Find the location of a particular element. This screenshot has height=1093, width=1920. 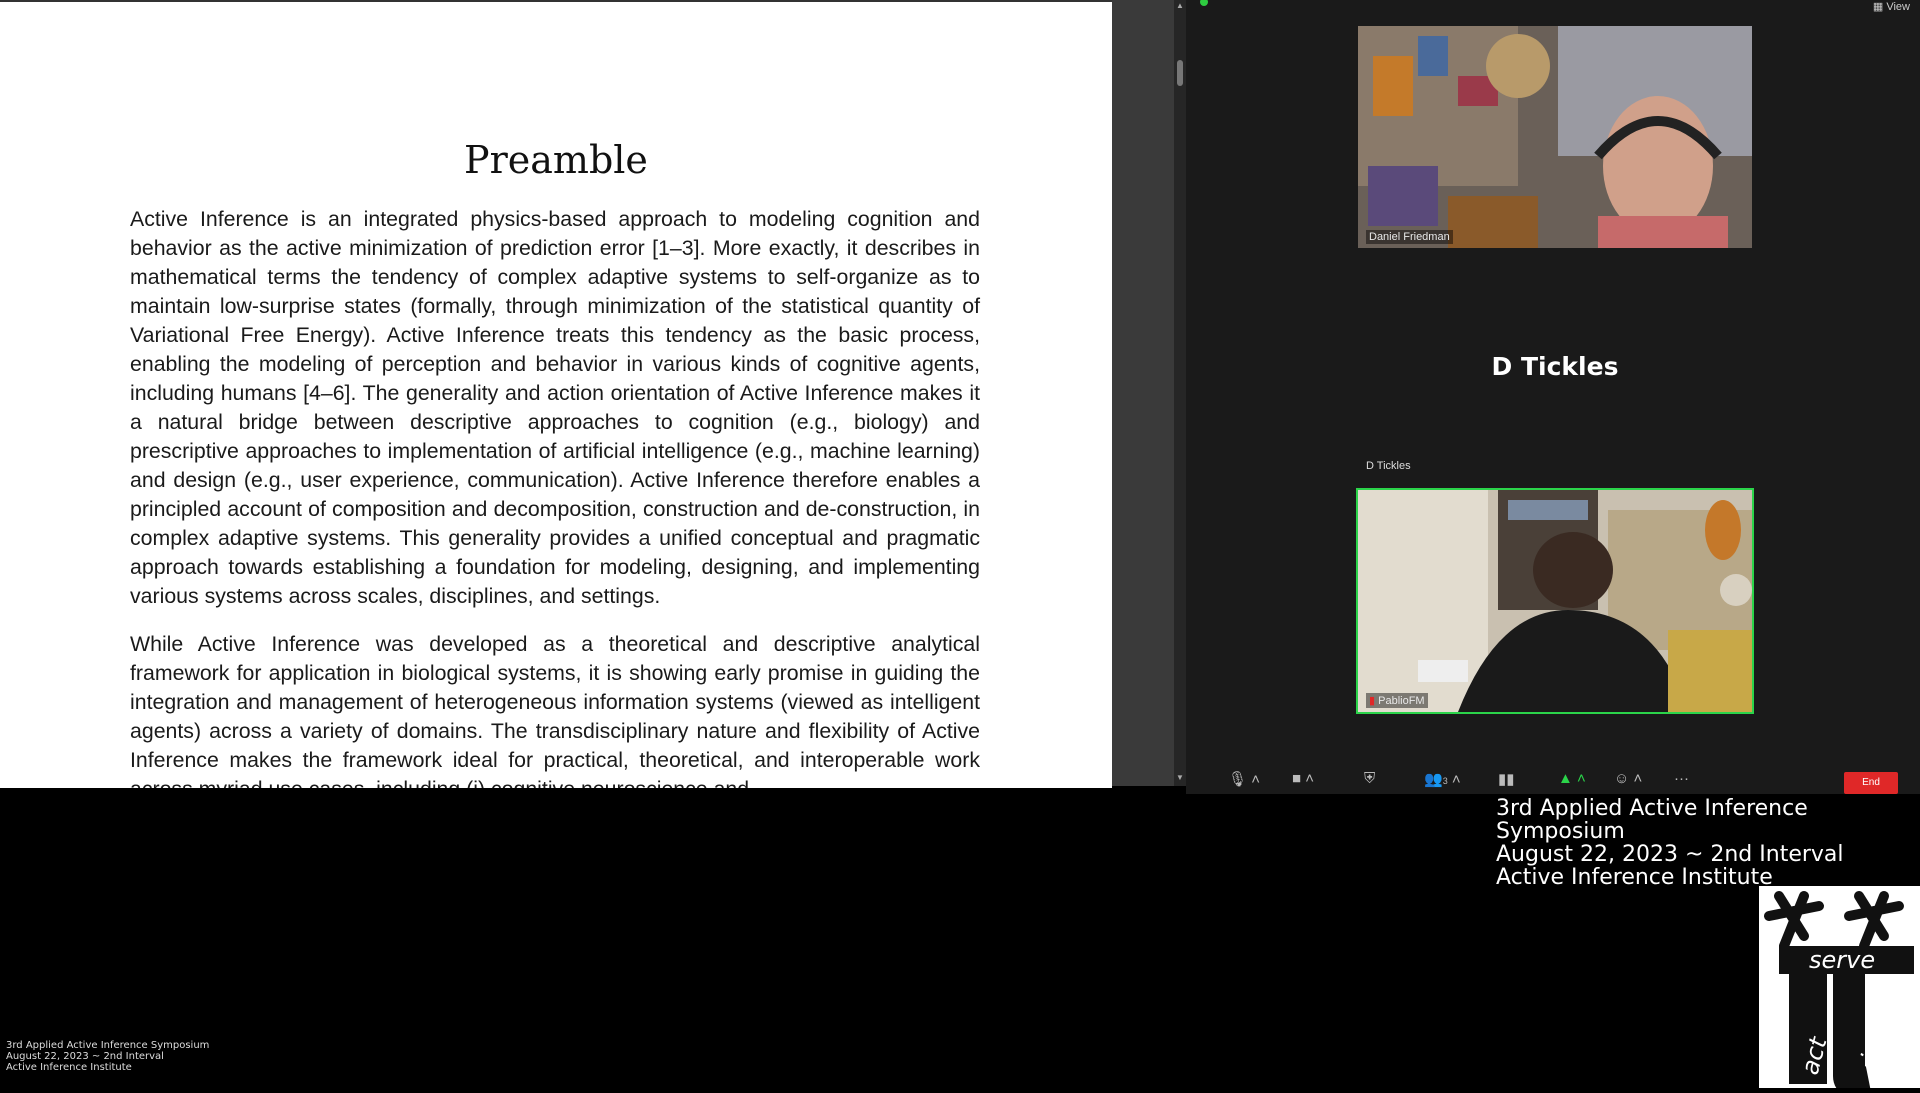

participant-name-label: Daniel Friedman is located at coordinates (1409, 237).